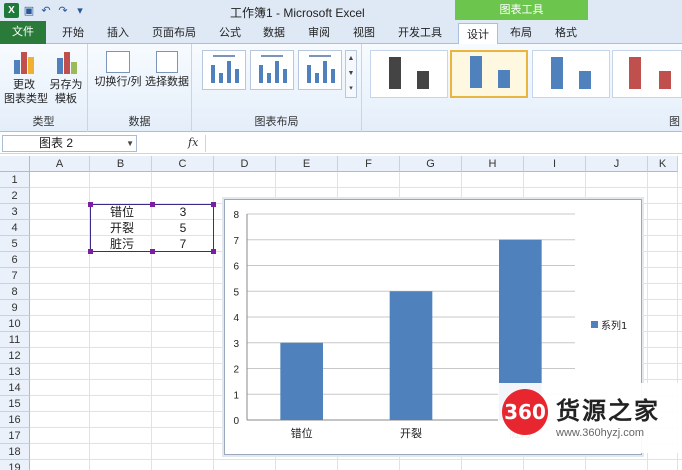 This screenshot has width=682, height=470. I want to click on row-header-13: 13, so click(15, 372).